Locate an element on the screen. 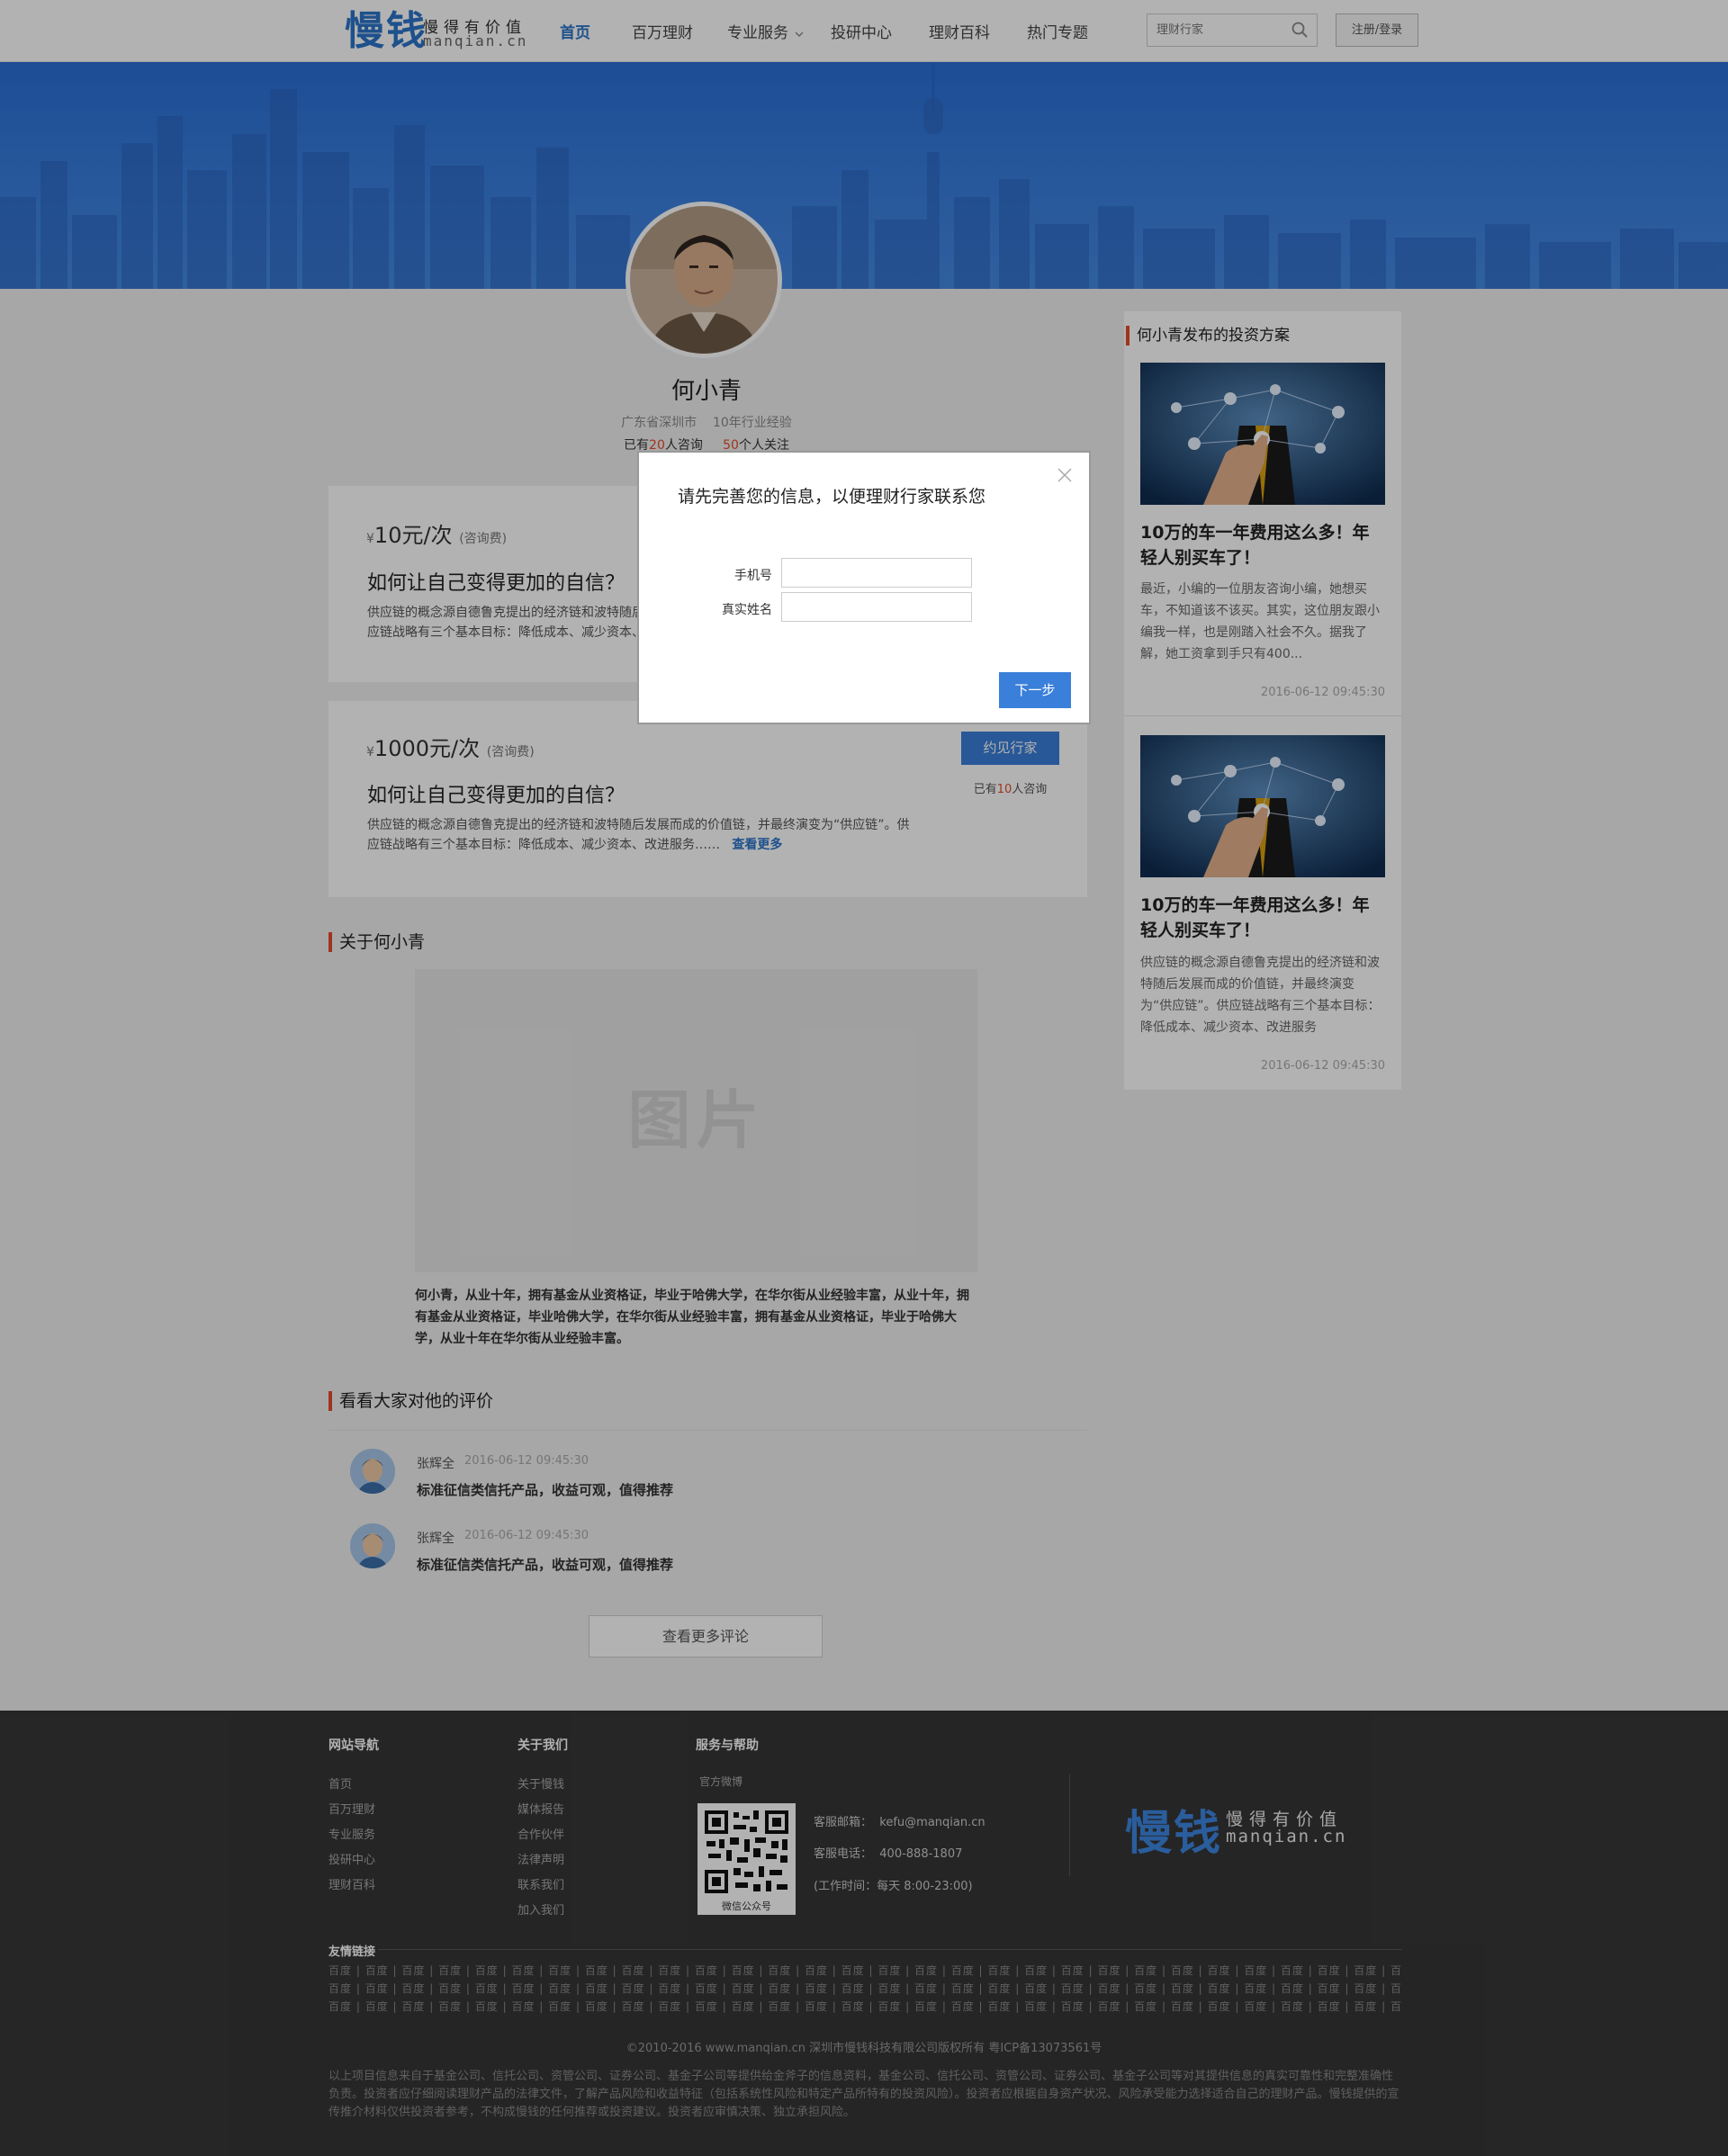 The image size is (1728, 2156). real-name-input is located at coordinates (876, 607).